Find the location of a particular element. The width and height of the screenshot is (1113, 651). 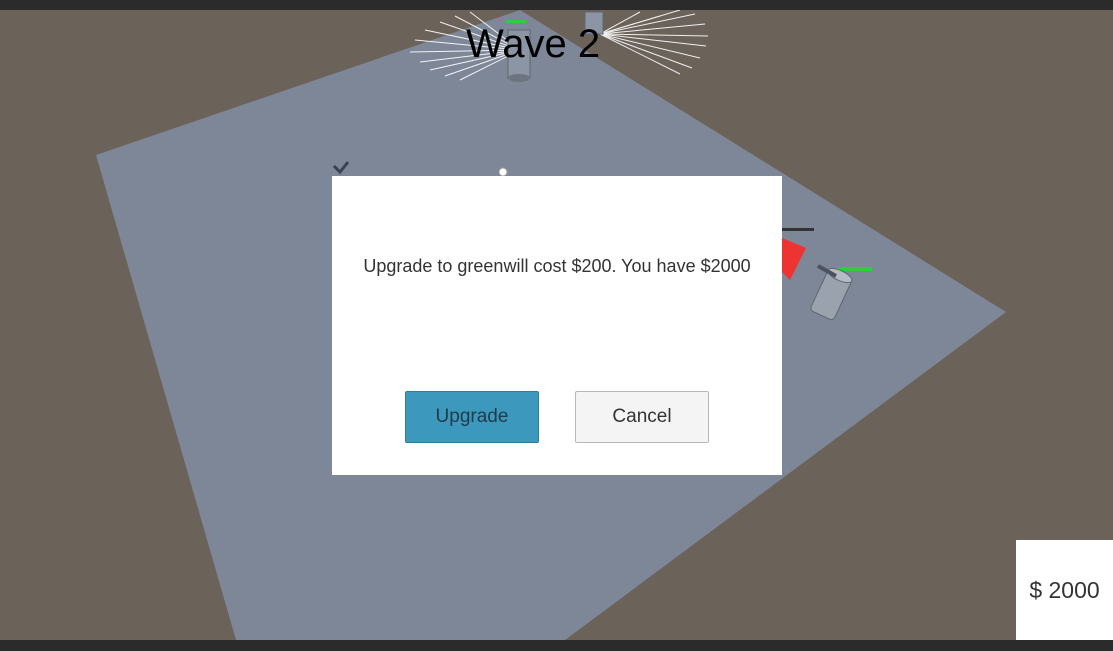

upgrade-button: Upgrade is located at coordinates (472, 417).